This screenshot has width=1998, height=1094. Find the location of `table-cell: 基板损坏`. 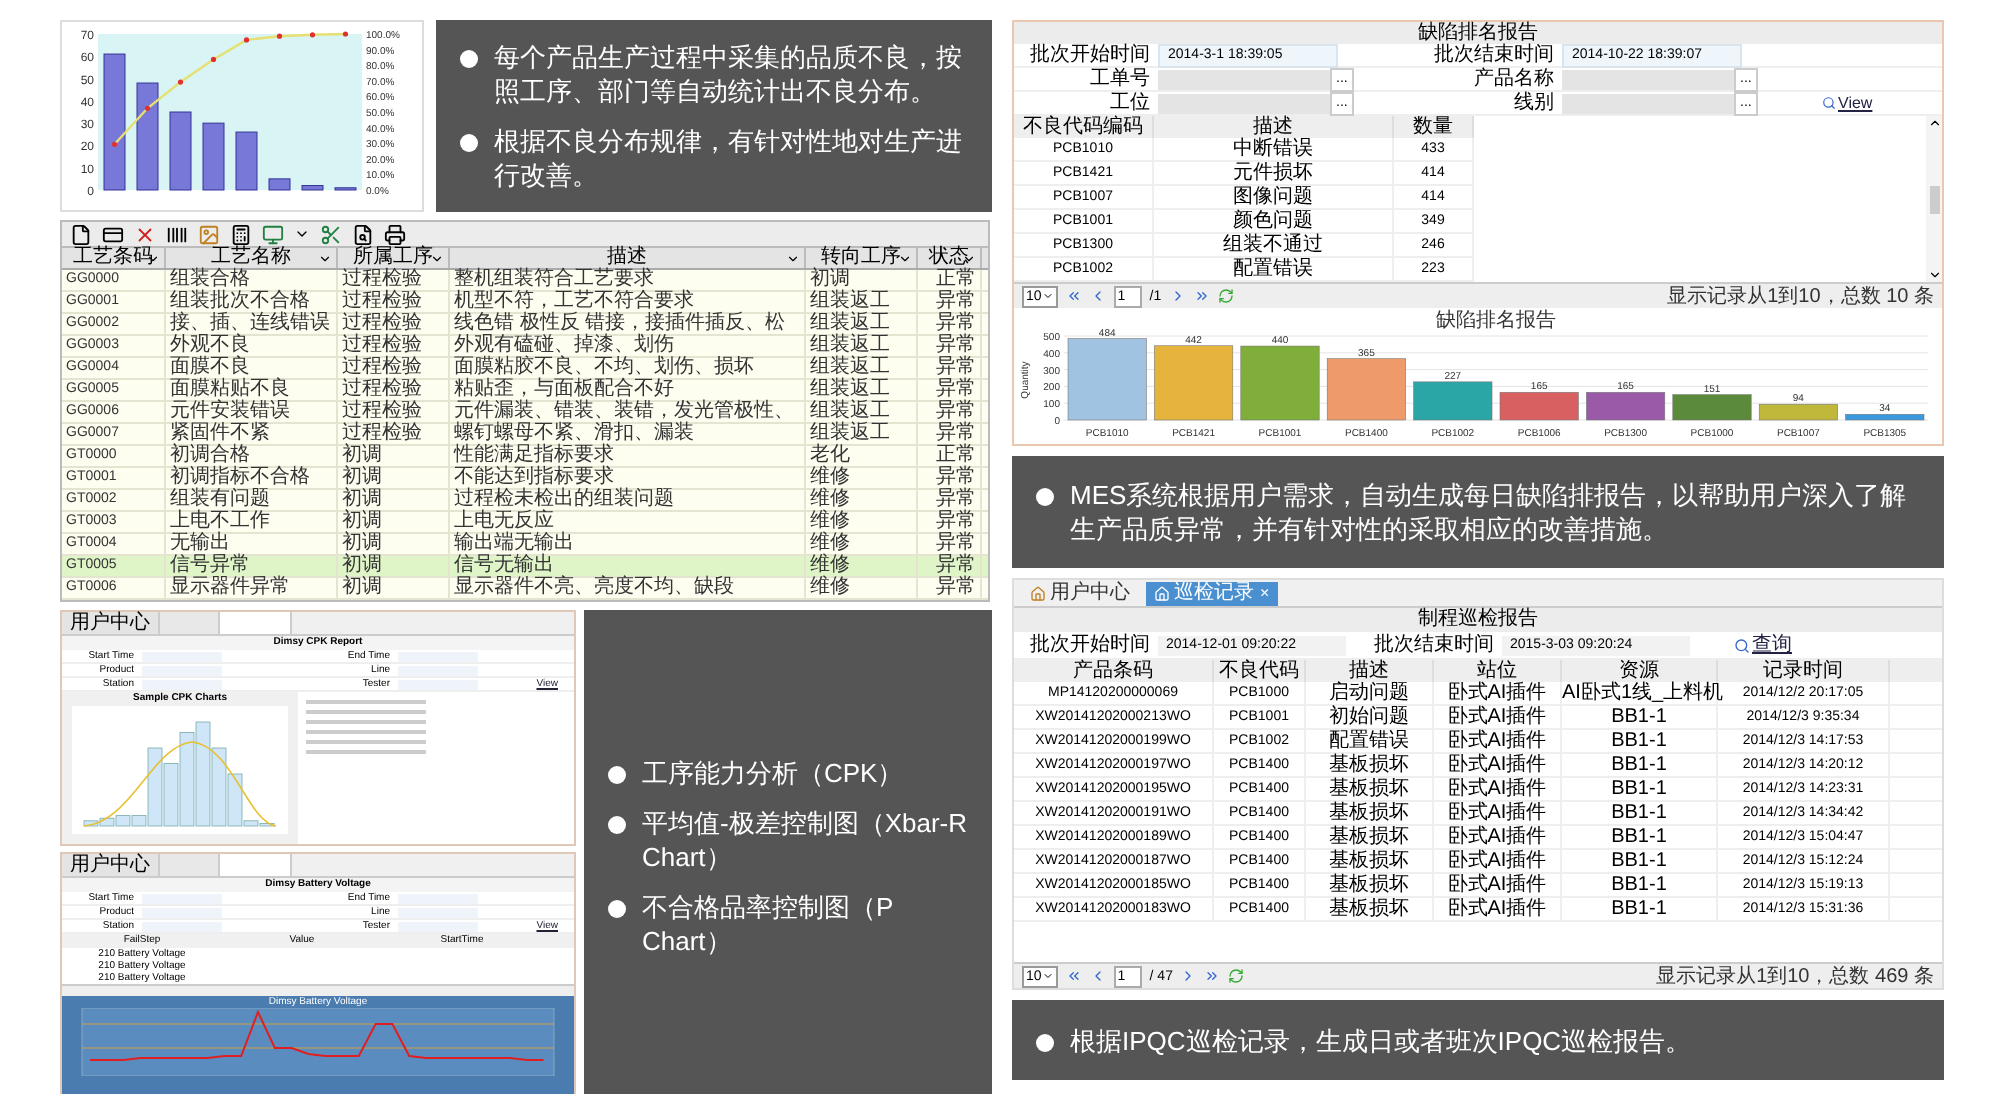

table-cell: 基板损坏 is located at coordinates (1370, 765).